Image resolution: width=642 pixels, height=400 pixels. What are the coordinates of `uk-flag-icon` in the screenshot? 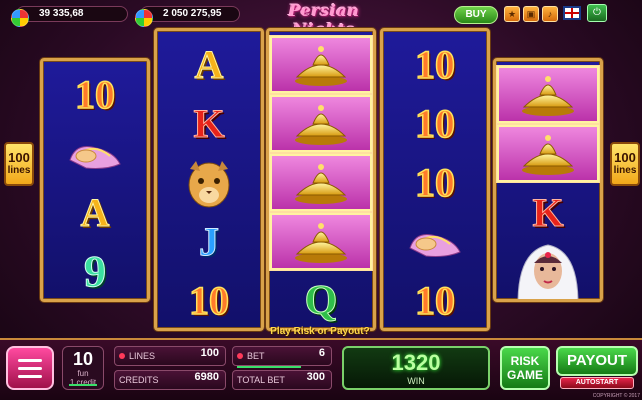 It's located at (572, 13).